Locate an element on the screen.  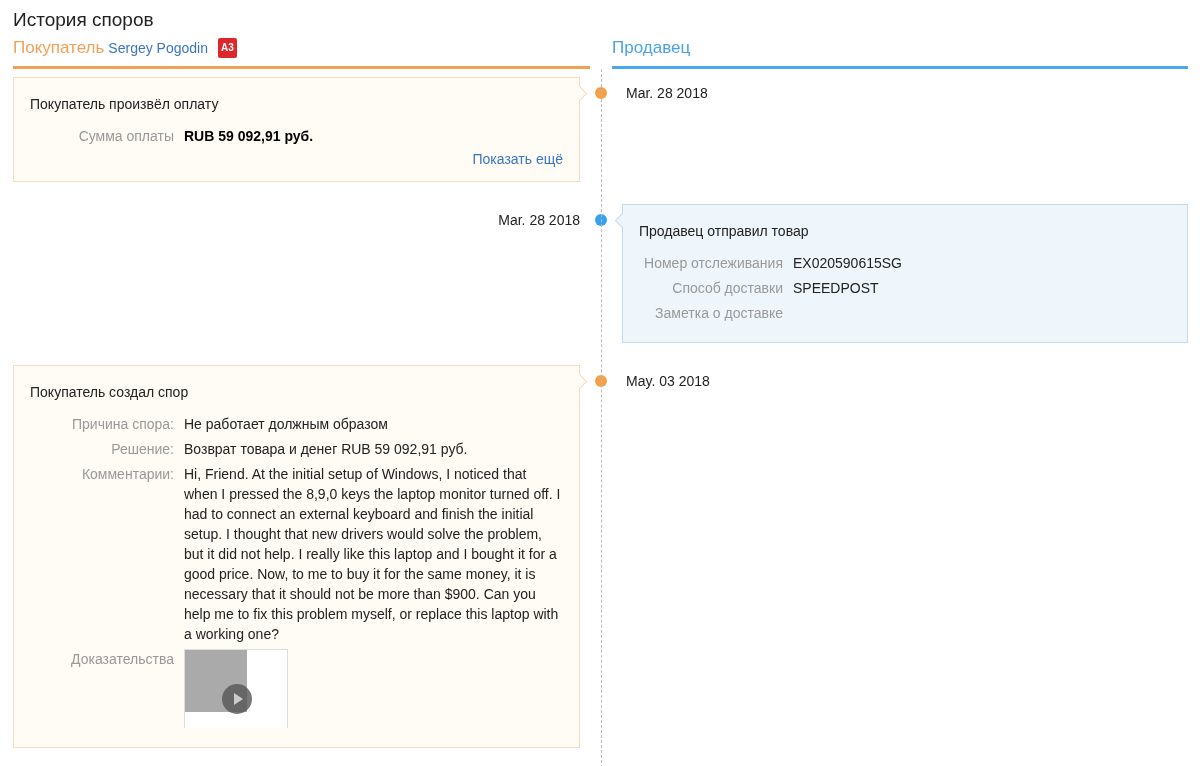
field-value: Возврат товара и денег RUB 59 092,91 руб. is located at coordinates (326, 449).